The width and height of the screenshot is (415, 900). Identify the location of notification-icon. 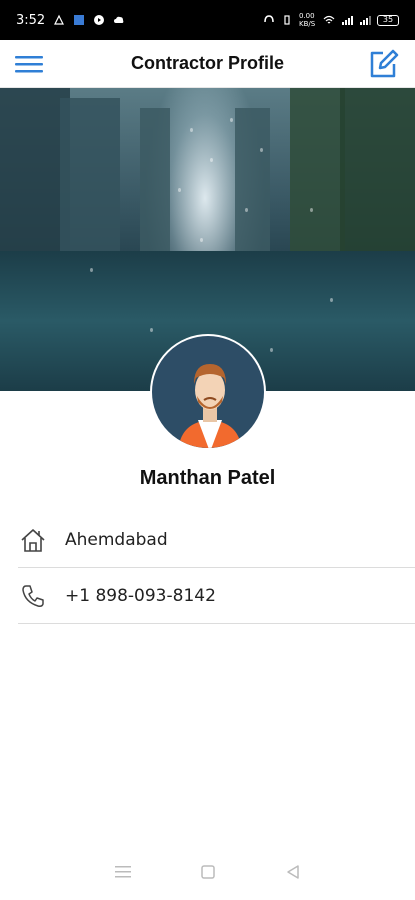
(59, 19).